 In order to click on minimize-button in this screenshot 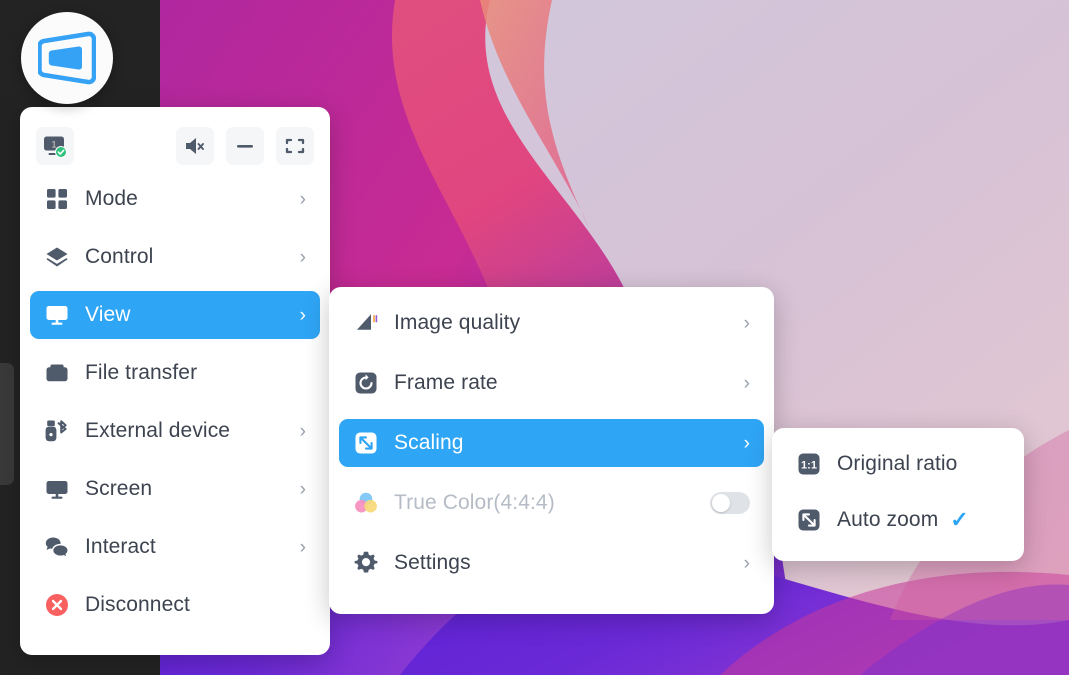, I will do `click(245, 146)`.